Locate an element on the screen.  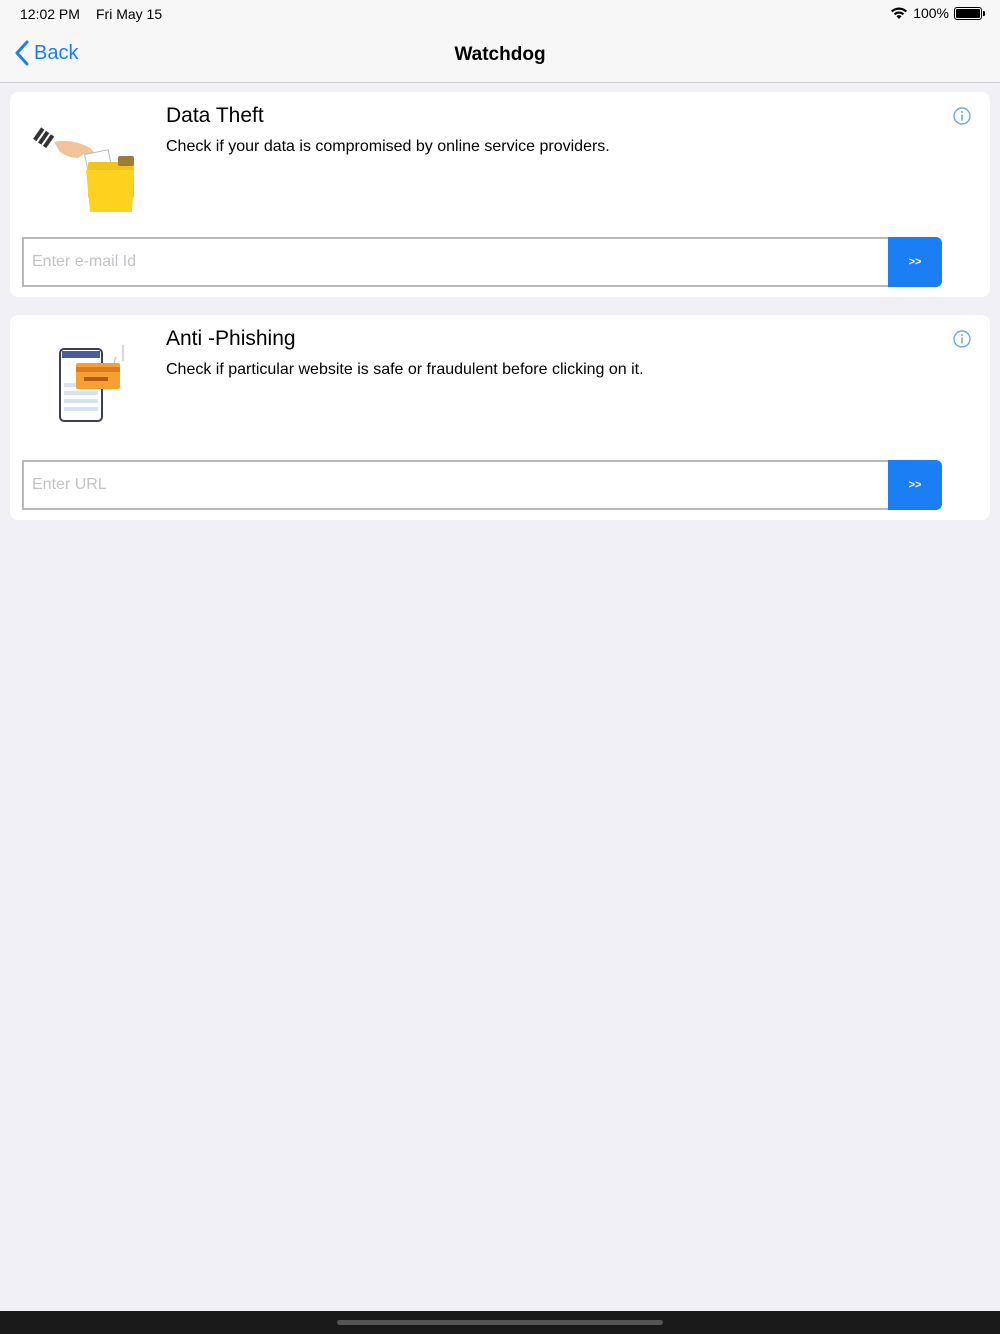
url-input-row: >> is located at coordinates (482, 485).